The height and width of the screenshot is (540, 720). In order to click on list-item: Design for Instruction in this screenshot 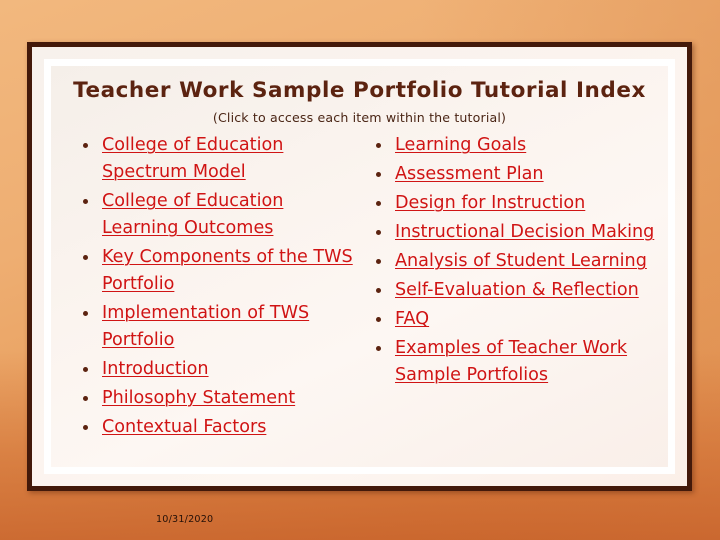, I will do `click(516, 203)`.